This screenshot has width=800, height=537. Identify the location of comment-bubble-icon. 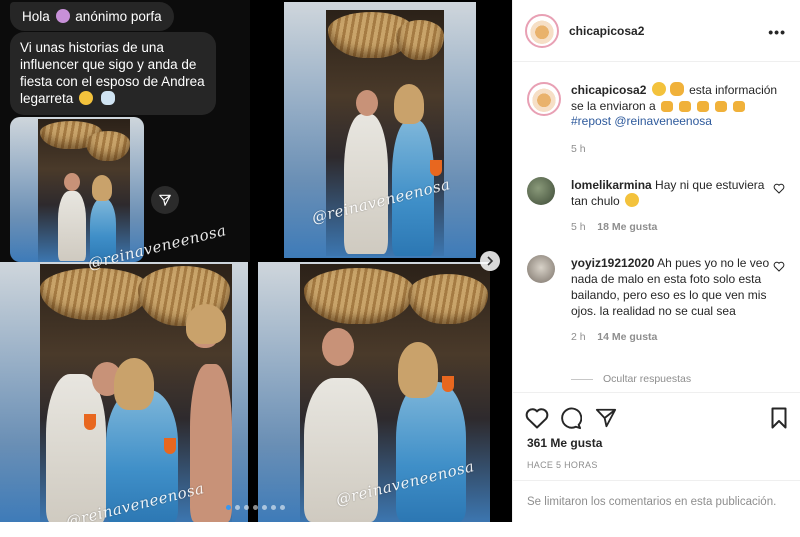
(571, 421).